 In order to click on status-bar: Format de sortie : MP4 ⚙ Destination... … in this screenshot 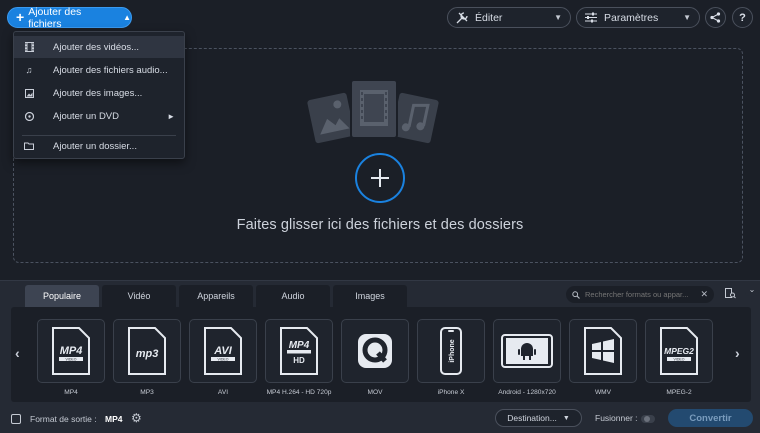, I will do `click(380, 420)`.